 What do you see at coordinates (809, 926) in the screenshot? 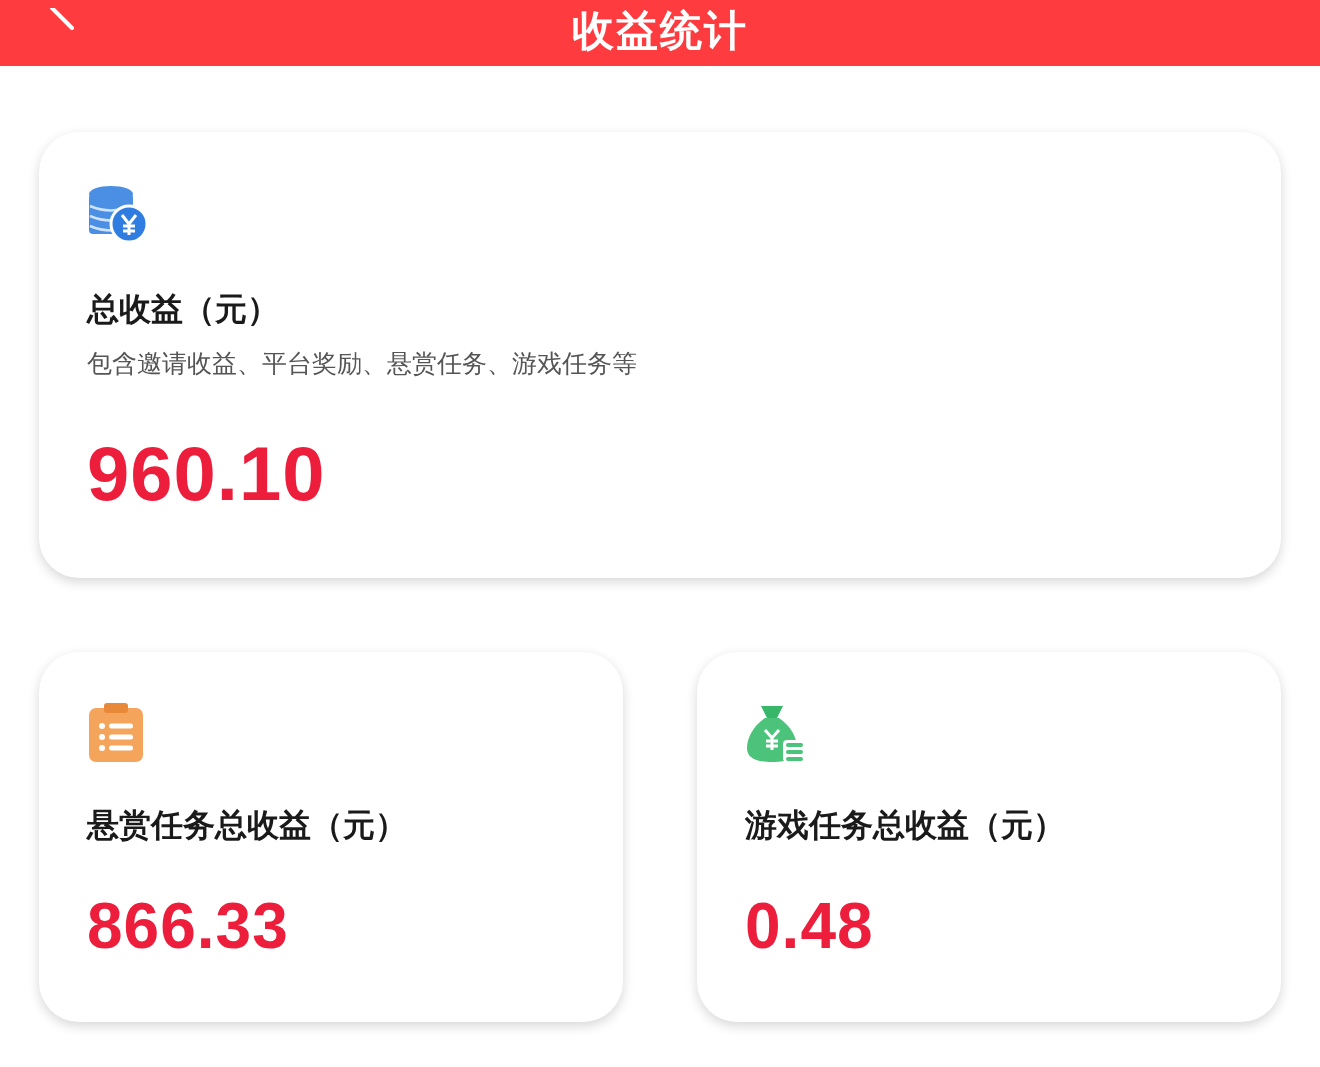
I see `stat-amount: 0.48` at bounding box center [809, 926].